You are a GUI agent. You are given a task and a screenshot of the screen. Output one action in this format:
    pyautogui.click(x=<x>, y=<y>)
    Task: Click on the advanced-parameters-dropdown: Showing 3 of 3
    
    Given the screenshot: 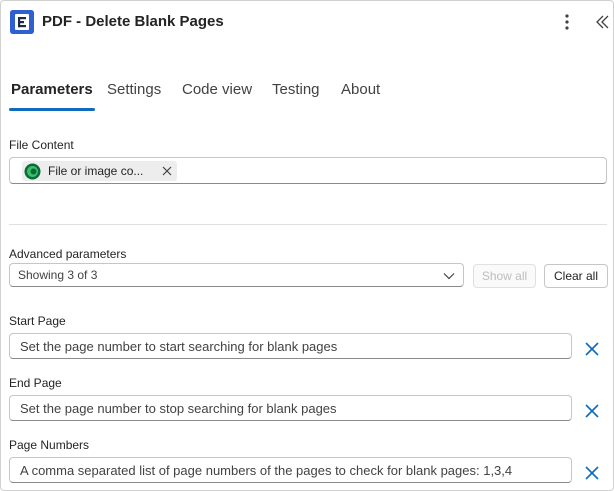 What is the action you would take?
    pyautogui.click(x=236, y=275)
    